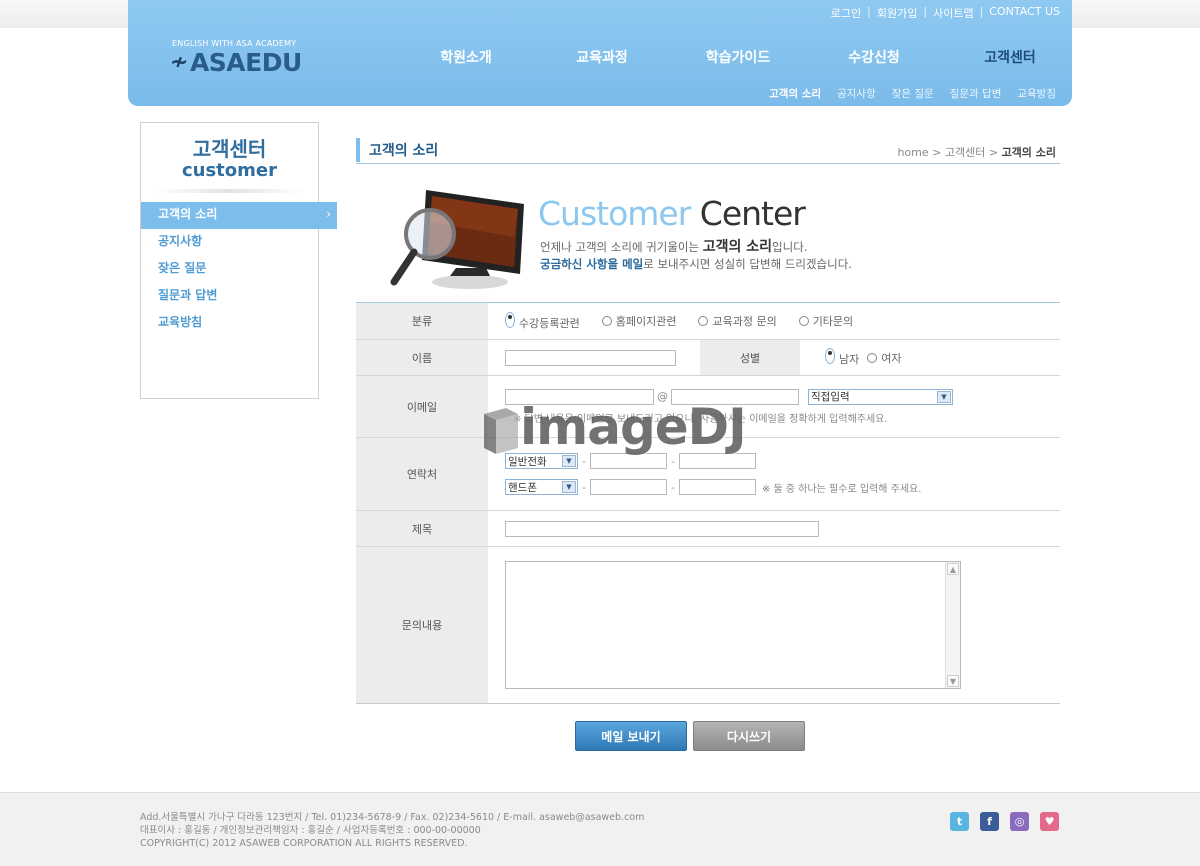  What do you see at coordinates (912, 152) in the screenshot?
I see `breadcrumb-home: home` at bounding box center [912, 152].